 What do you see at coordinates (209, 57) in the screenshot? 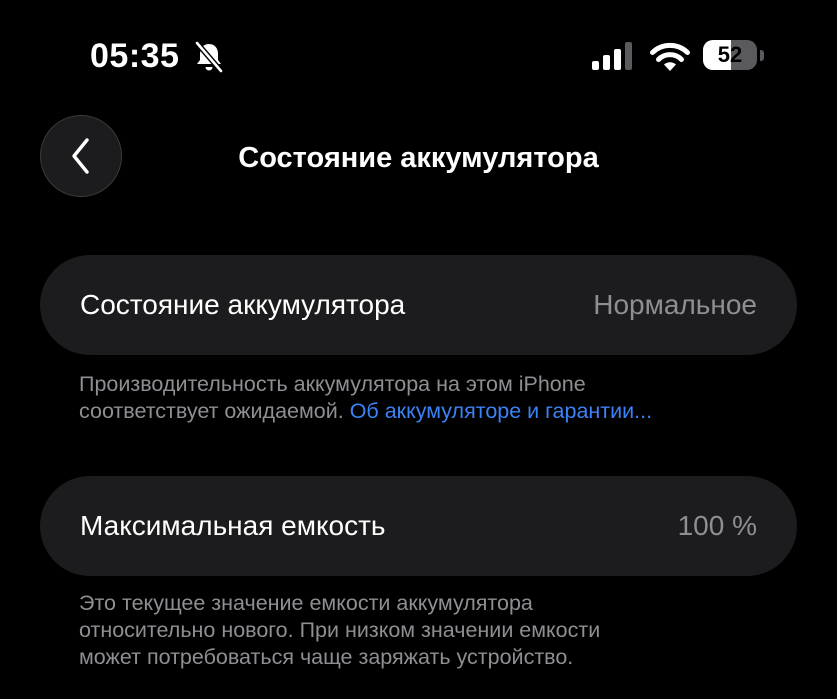
I see `bell-slash-icon` at bounding box center [209, 57].